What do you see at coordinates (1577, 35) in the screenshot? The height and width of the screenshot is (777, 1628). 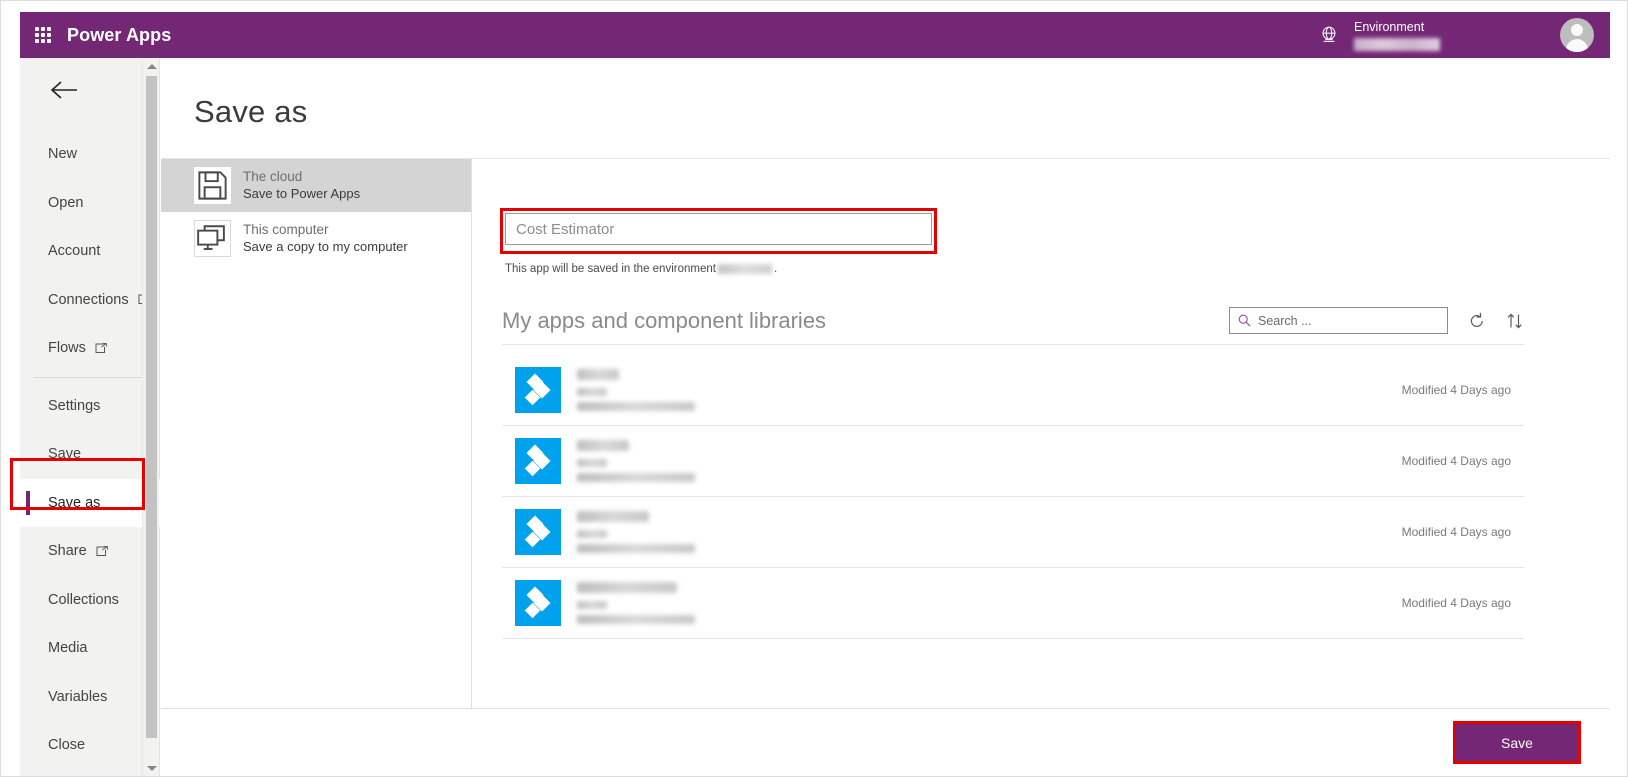 I see `user-avatar` at bounding box center [1577, 35].